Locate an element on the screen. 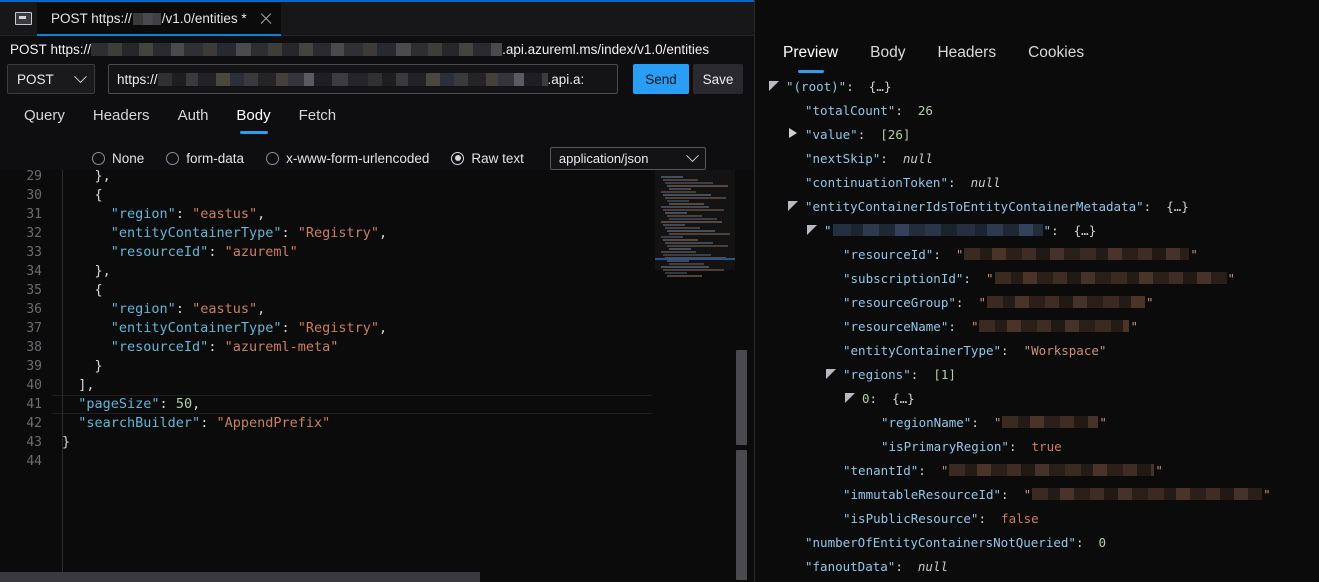  response-tab-headers: Headers is located at coordinates (966, 53).